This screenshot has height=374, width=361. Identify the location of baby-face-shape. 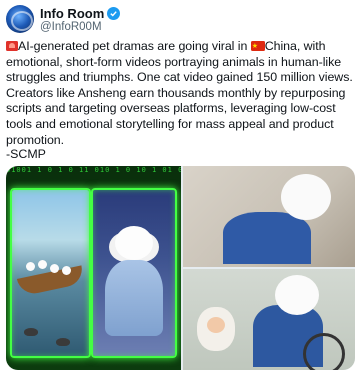
(216, 325).